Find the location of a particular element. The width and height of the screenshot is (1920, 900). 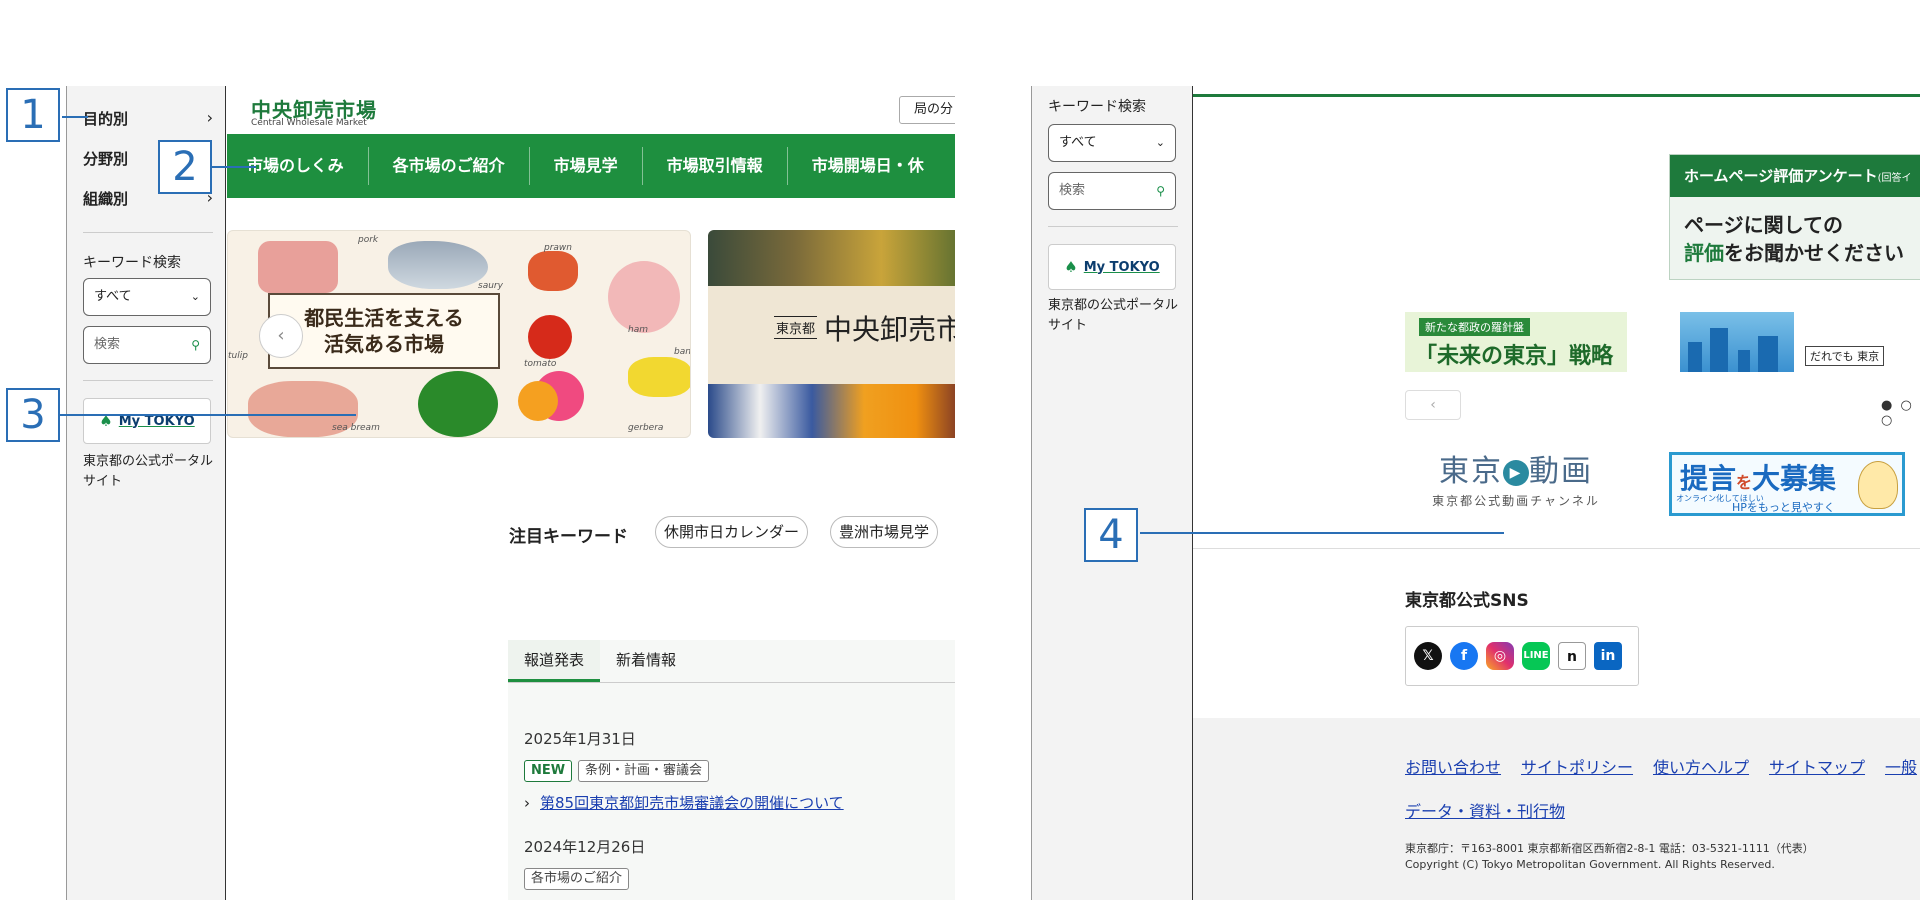

banner-title-part: 動画 is located at coordinates (1561, 471).